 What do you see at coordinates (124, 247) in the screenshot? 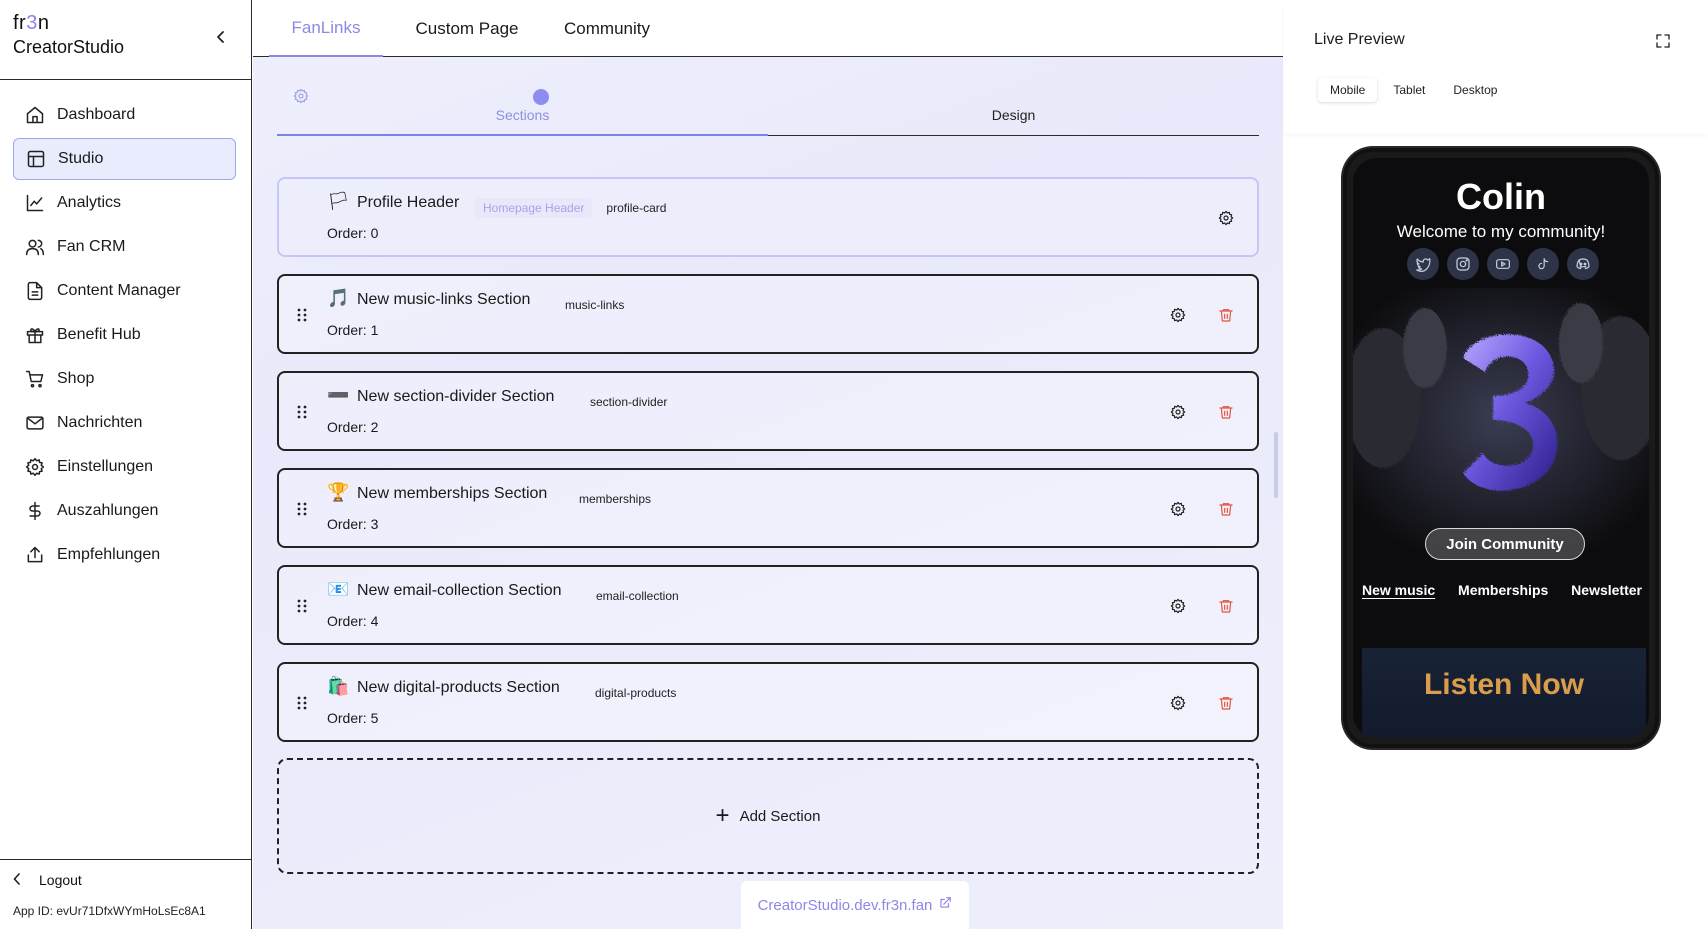
I see `sidebar-item-fan-crm: Fan CRM` at bounding box center [124, 247].